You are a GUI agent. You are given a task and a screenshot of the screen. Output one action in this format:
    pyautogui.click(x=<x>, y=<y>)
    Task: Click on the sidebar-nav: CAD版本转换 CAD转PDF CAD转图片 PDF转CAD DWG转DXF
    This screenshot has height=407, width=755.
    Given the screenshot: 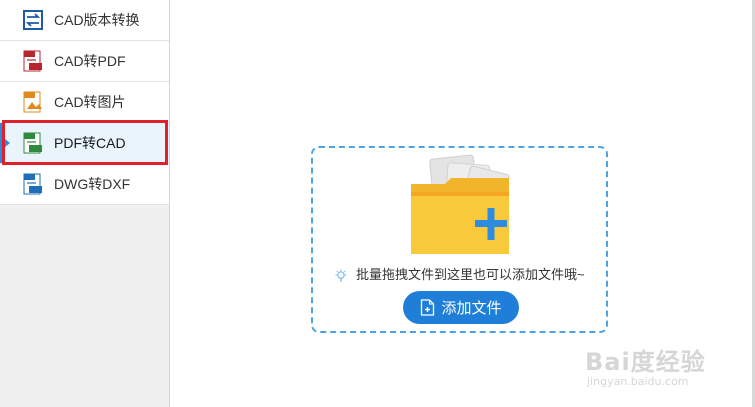 What is the action you would take?
    pyautogui.click(x=84, y=102)
    